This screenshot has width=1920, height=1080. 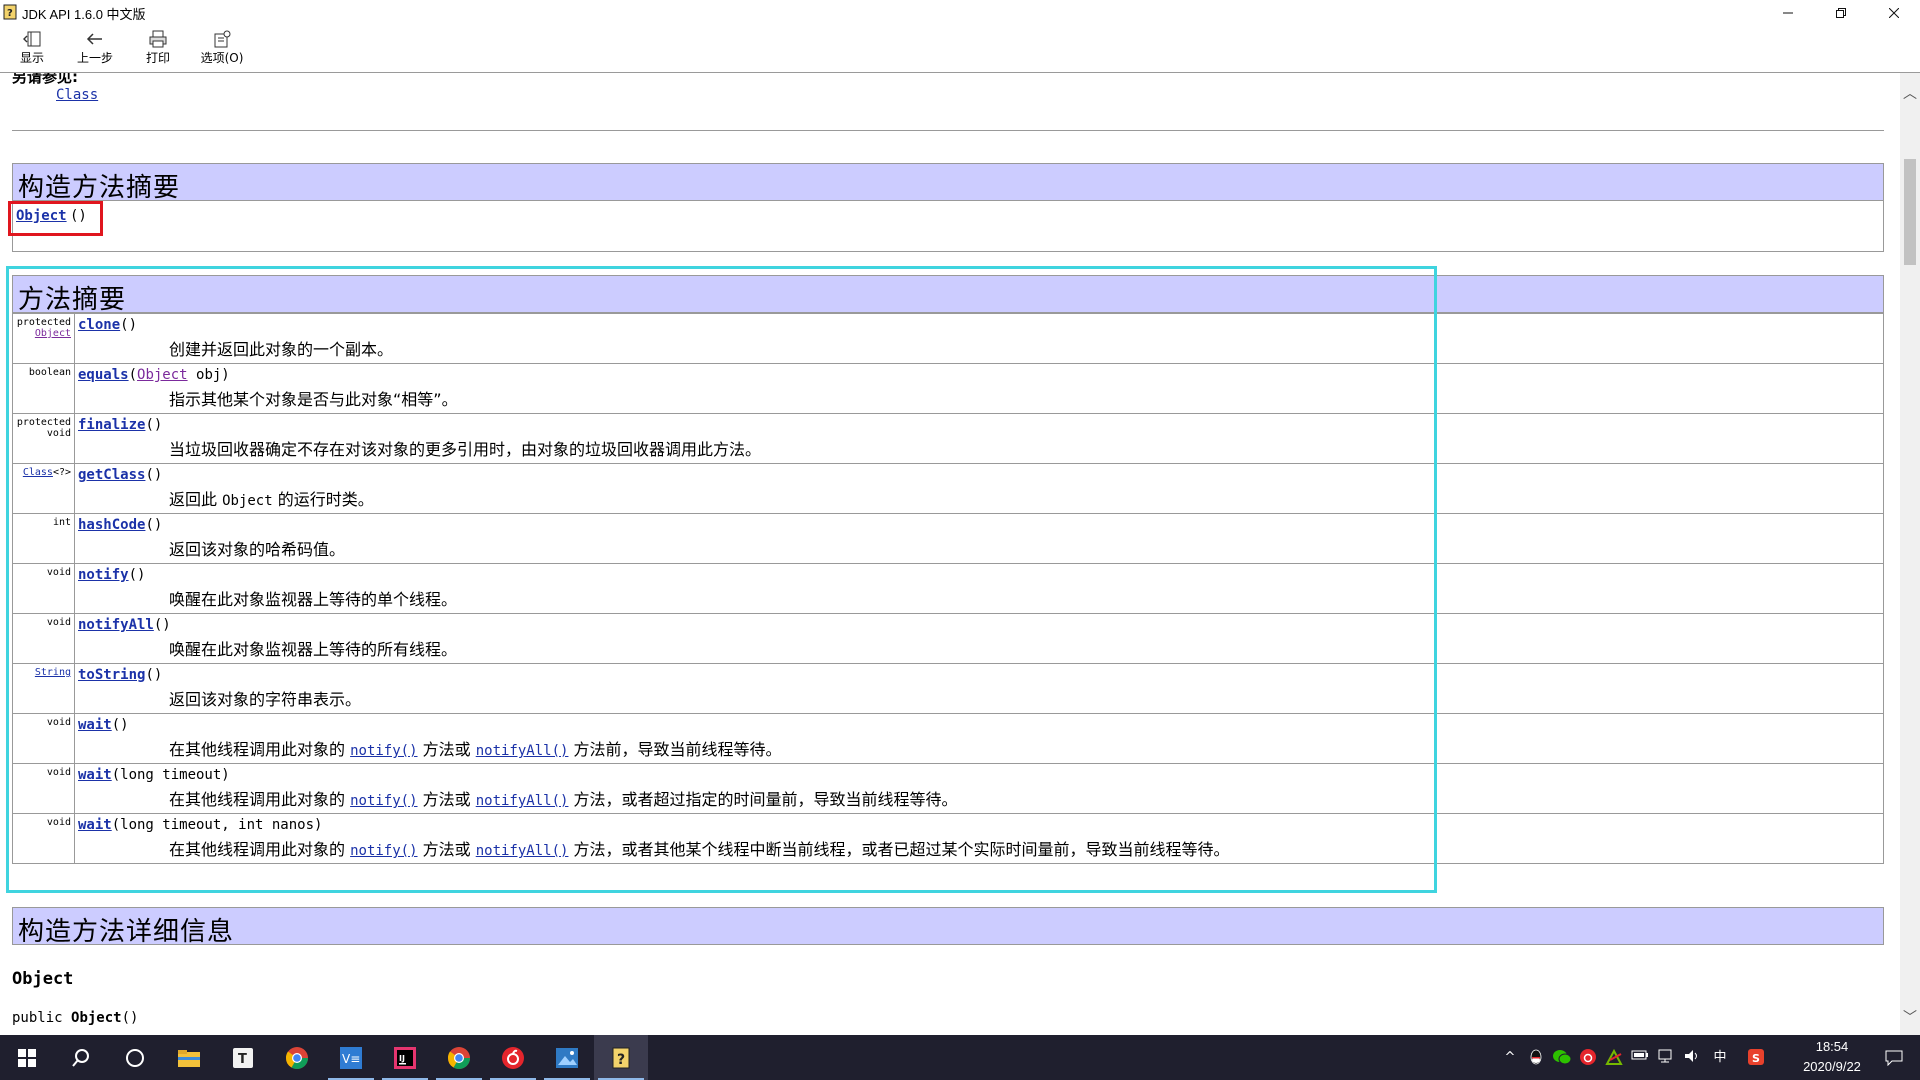 I want to click on back-arrow-icon, so click(x=94, y=39).